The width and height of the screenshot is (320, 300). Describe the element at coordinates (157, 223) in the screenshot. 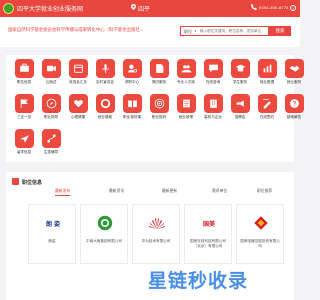

I see `huawei-logo` at that location.